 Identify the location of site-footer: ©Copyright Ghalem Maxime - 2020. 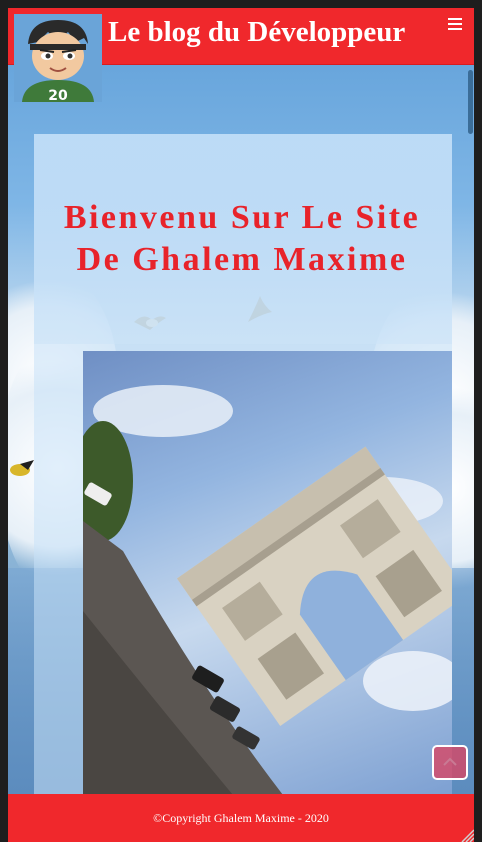
(241, 818).